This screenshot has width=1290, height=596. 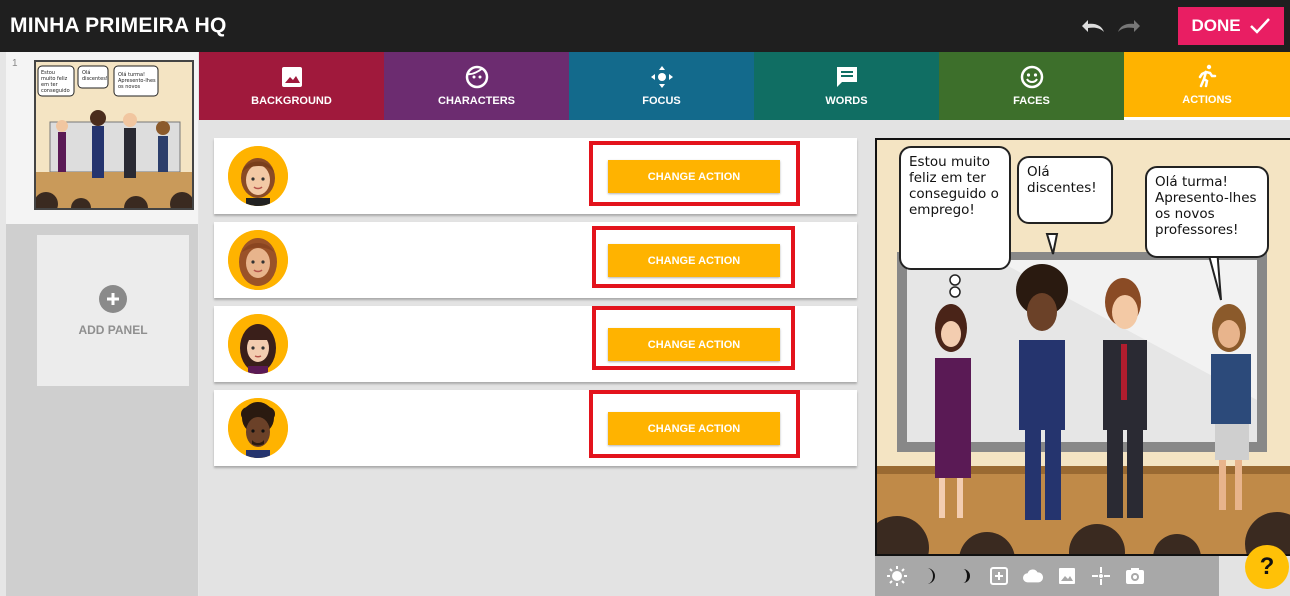 I want to click on svg-text: discentes!, so click(x=95, y=79).